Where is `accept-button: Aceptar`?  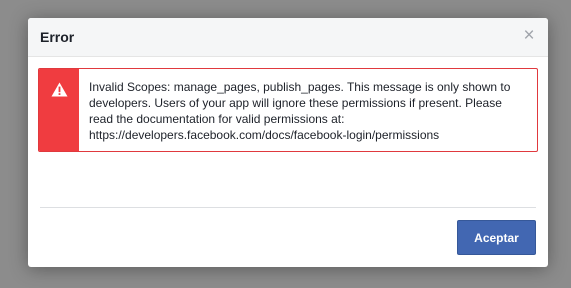 accept-button: Aceptar is located at coordinates (496, 237).